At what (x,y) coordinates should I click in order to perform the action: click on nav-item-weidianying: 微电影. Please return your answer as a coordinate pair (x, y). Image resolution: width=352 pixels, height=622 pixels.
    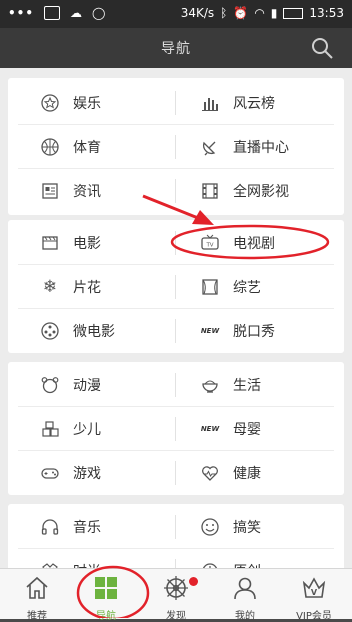
    Looking at the image, I should click on (92, 330).